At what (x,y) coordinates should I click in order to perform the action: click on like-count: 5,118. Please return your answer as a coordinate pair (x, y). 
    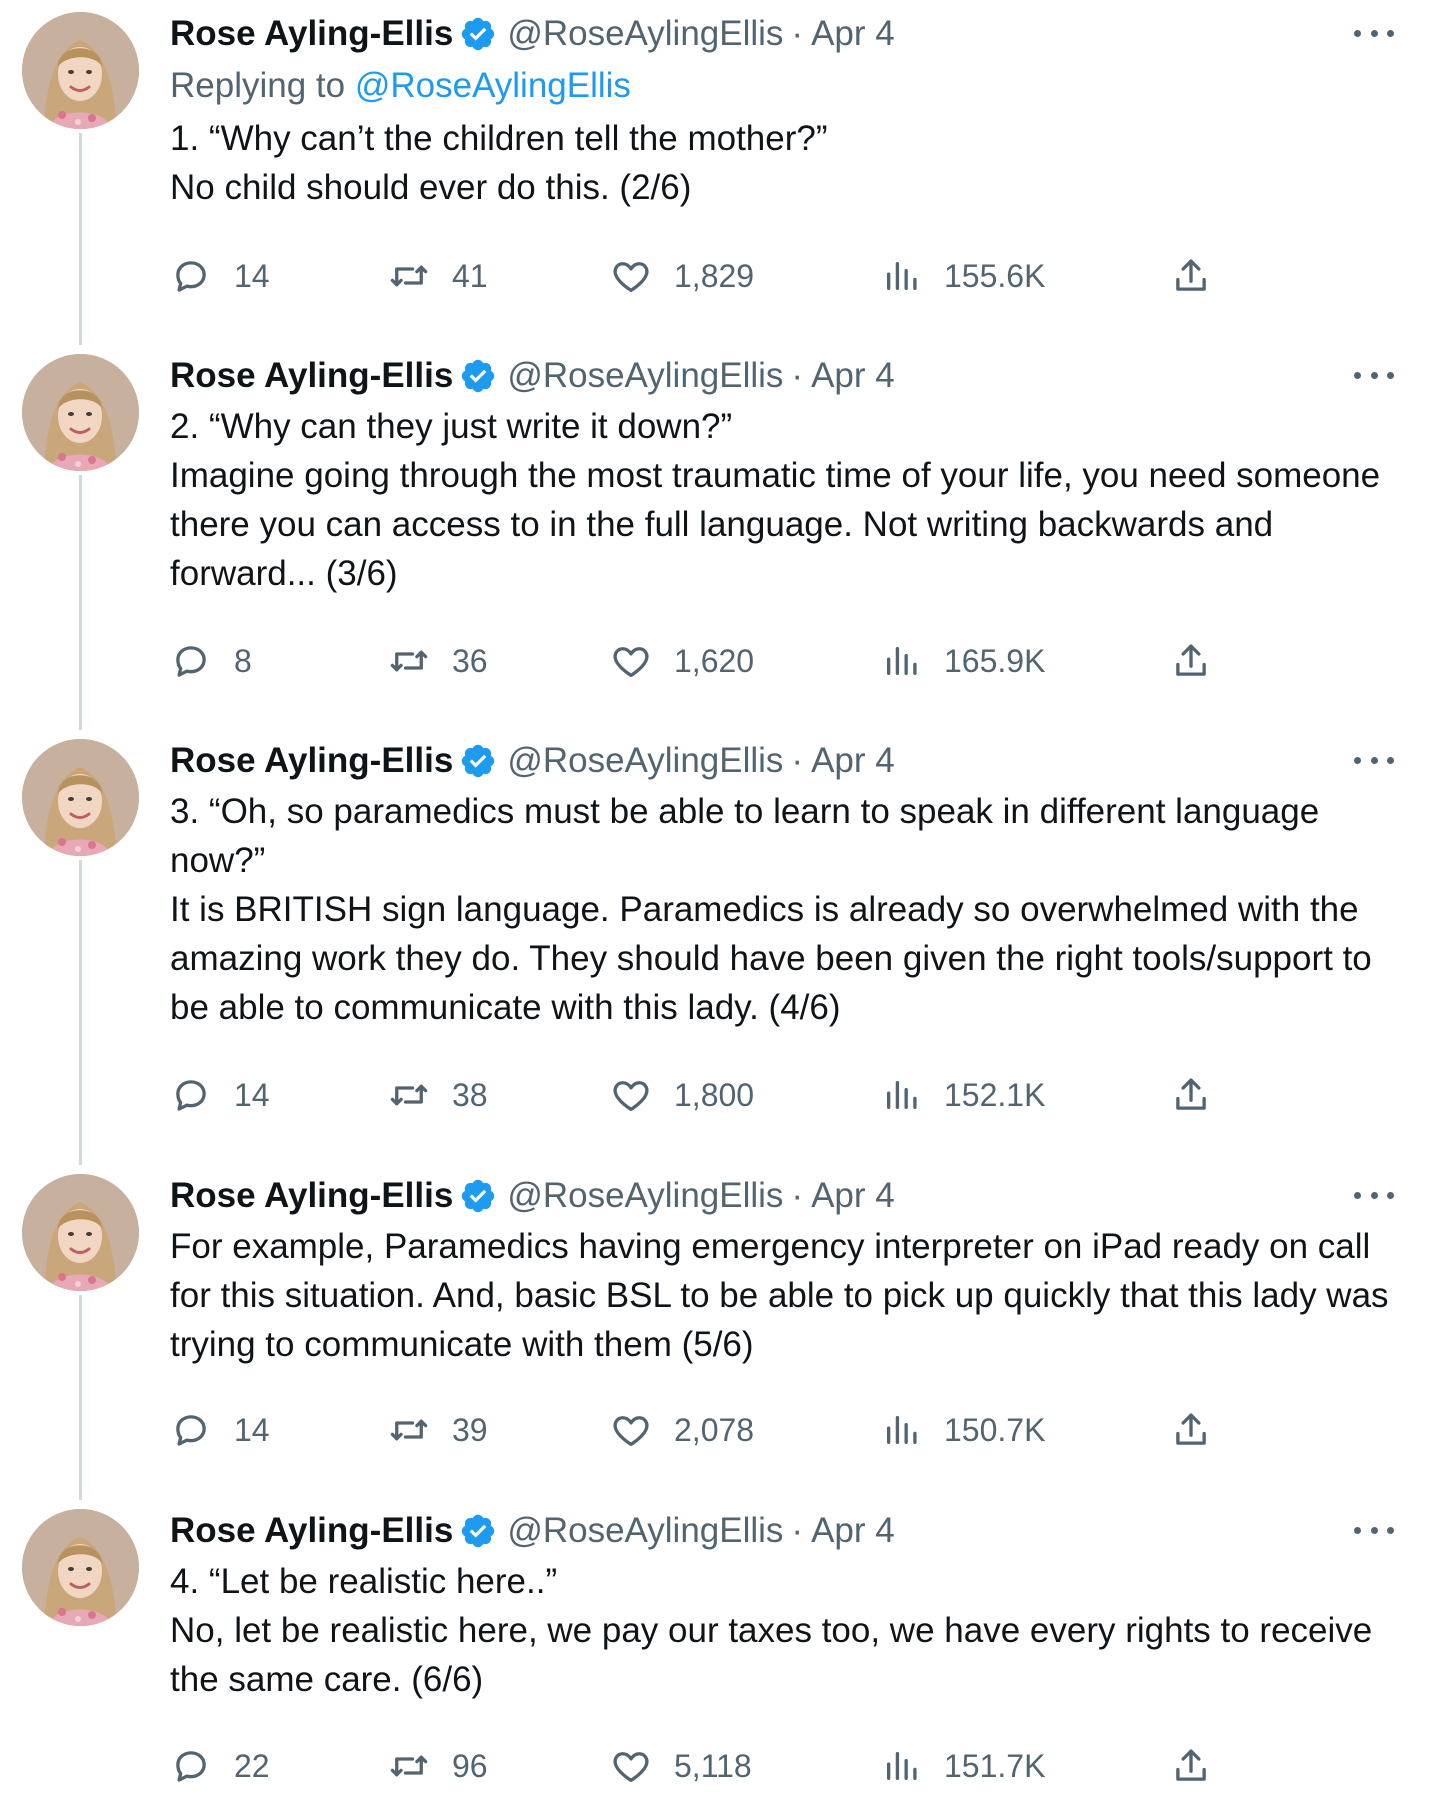
    Looking at the image, I should click on (713, 1765).